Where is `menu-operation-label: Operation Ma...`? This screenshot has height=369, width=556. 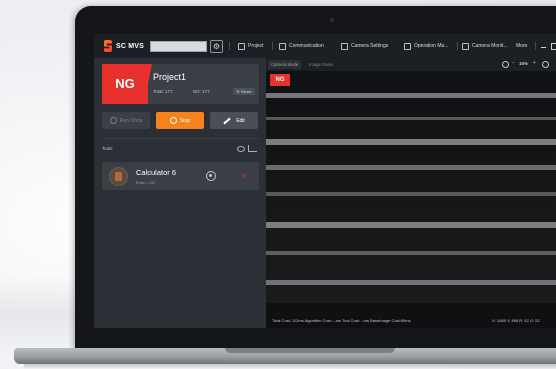
menu-operation-label: Operation Ma... is located at coordinates (431, 46).